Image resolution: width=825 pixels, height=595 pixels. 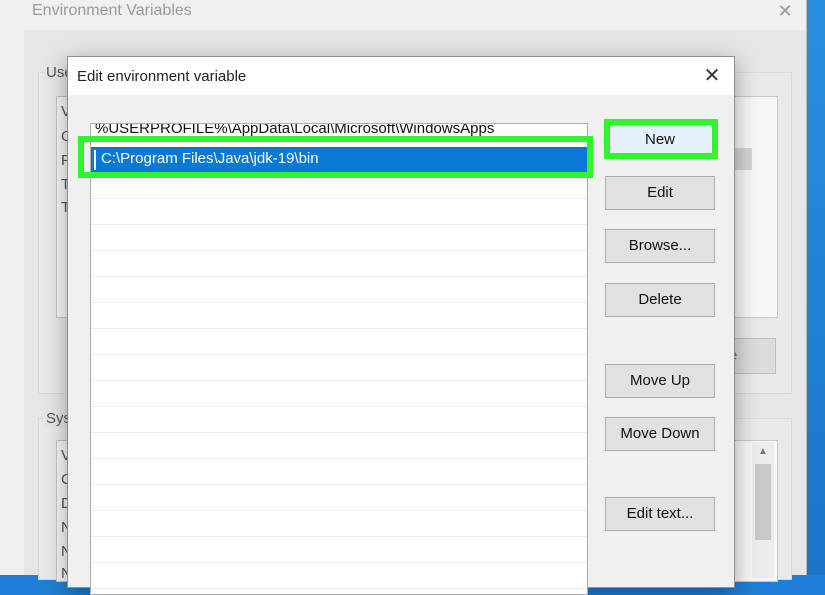 What do you see at coordinates (210, 158) in the screenshot?
I see `path-entry-edit-field: C:\Program Files\Java\jdk-19\bin` at bounding box center [210, 158].